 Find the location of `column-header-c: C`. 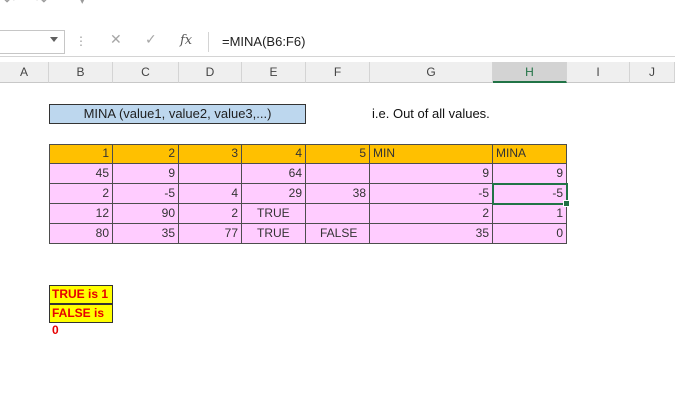

column-header-c: C is located at coordinates (146, 72).